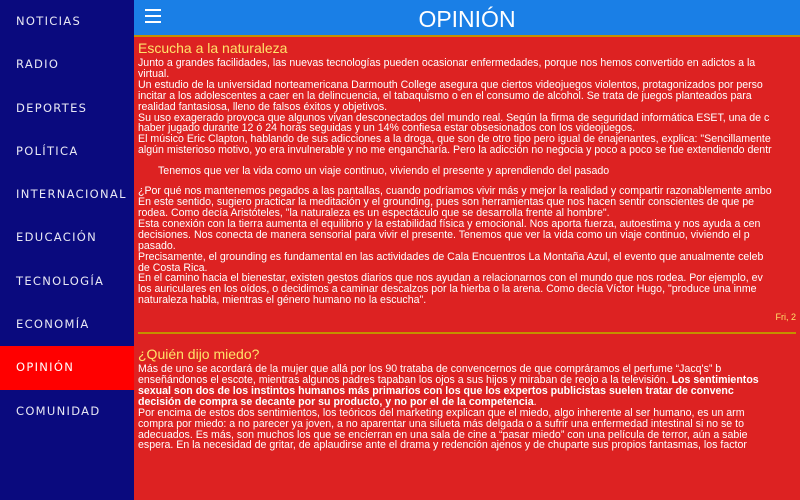 The image size is (800, 500). I want to click on article-date: Fri, 2, so click(785, 317).